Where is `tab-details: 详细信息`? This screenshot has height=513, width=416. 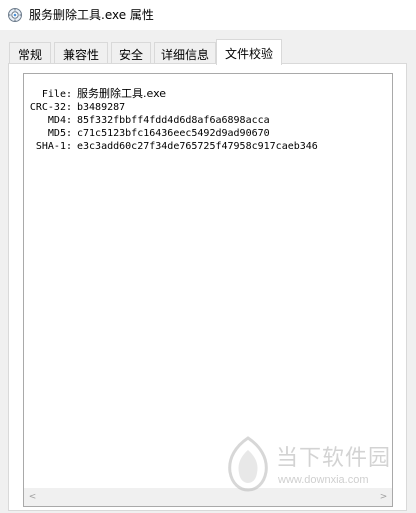
tab-details: 详细信息 is located at coordinates (185, 52).